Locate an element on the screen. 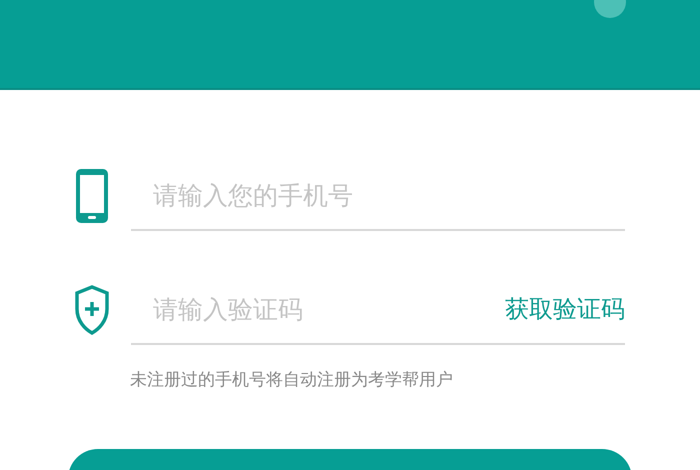  phone-icon is located at coordinates (92, 196).